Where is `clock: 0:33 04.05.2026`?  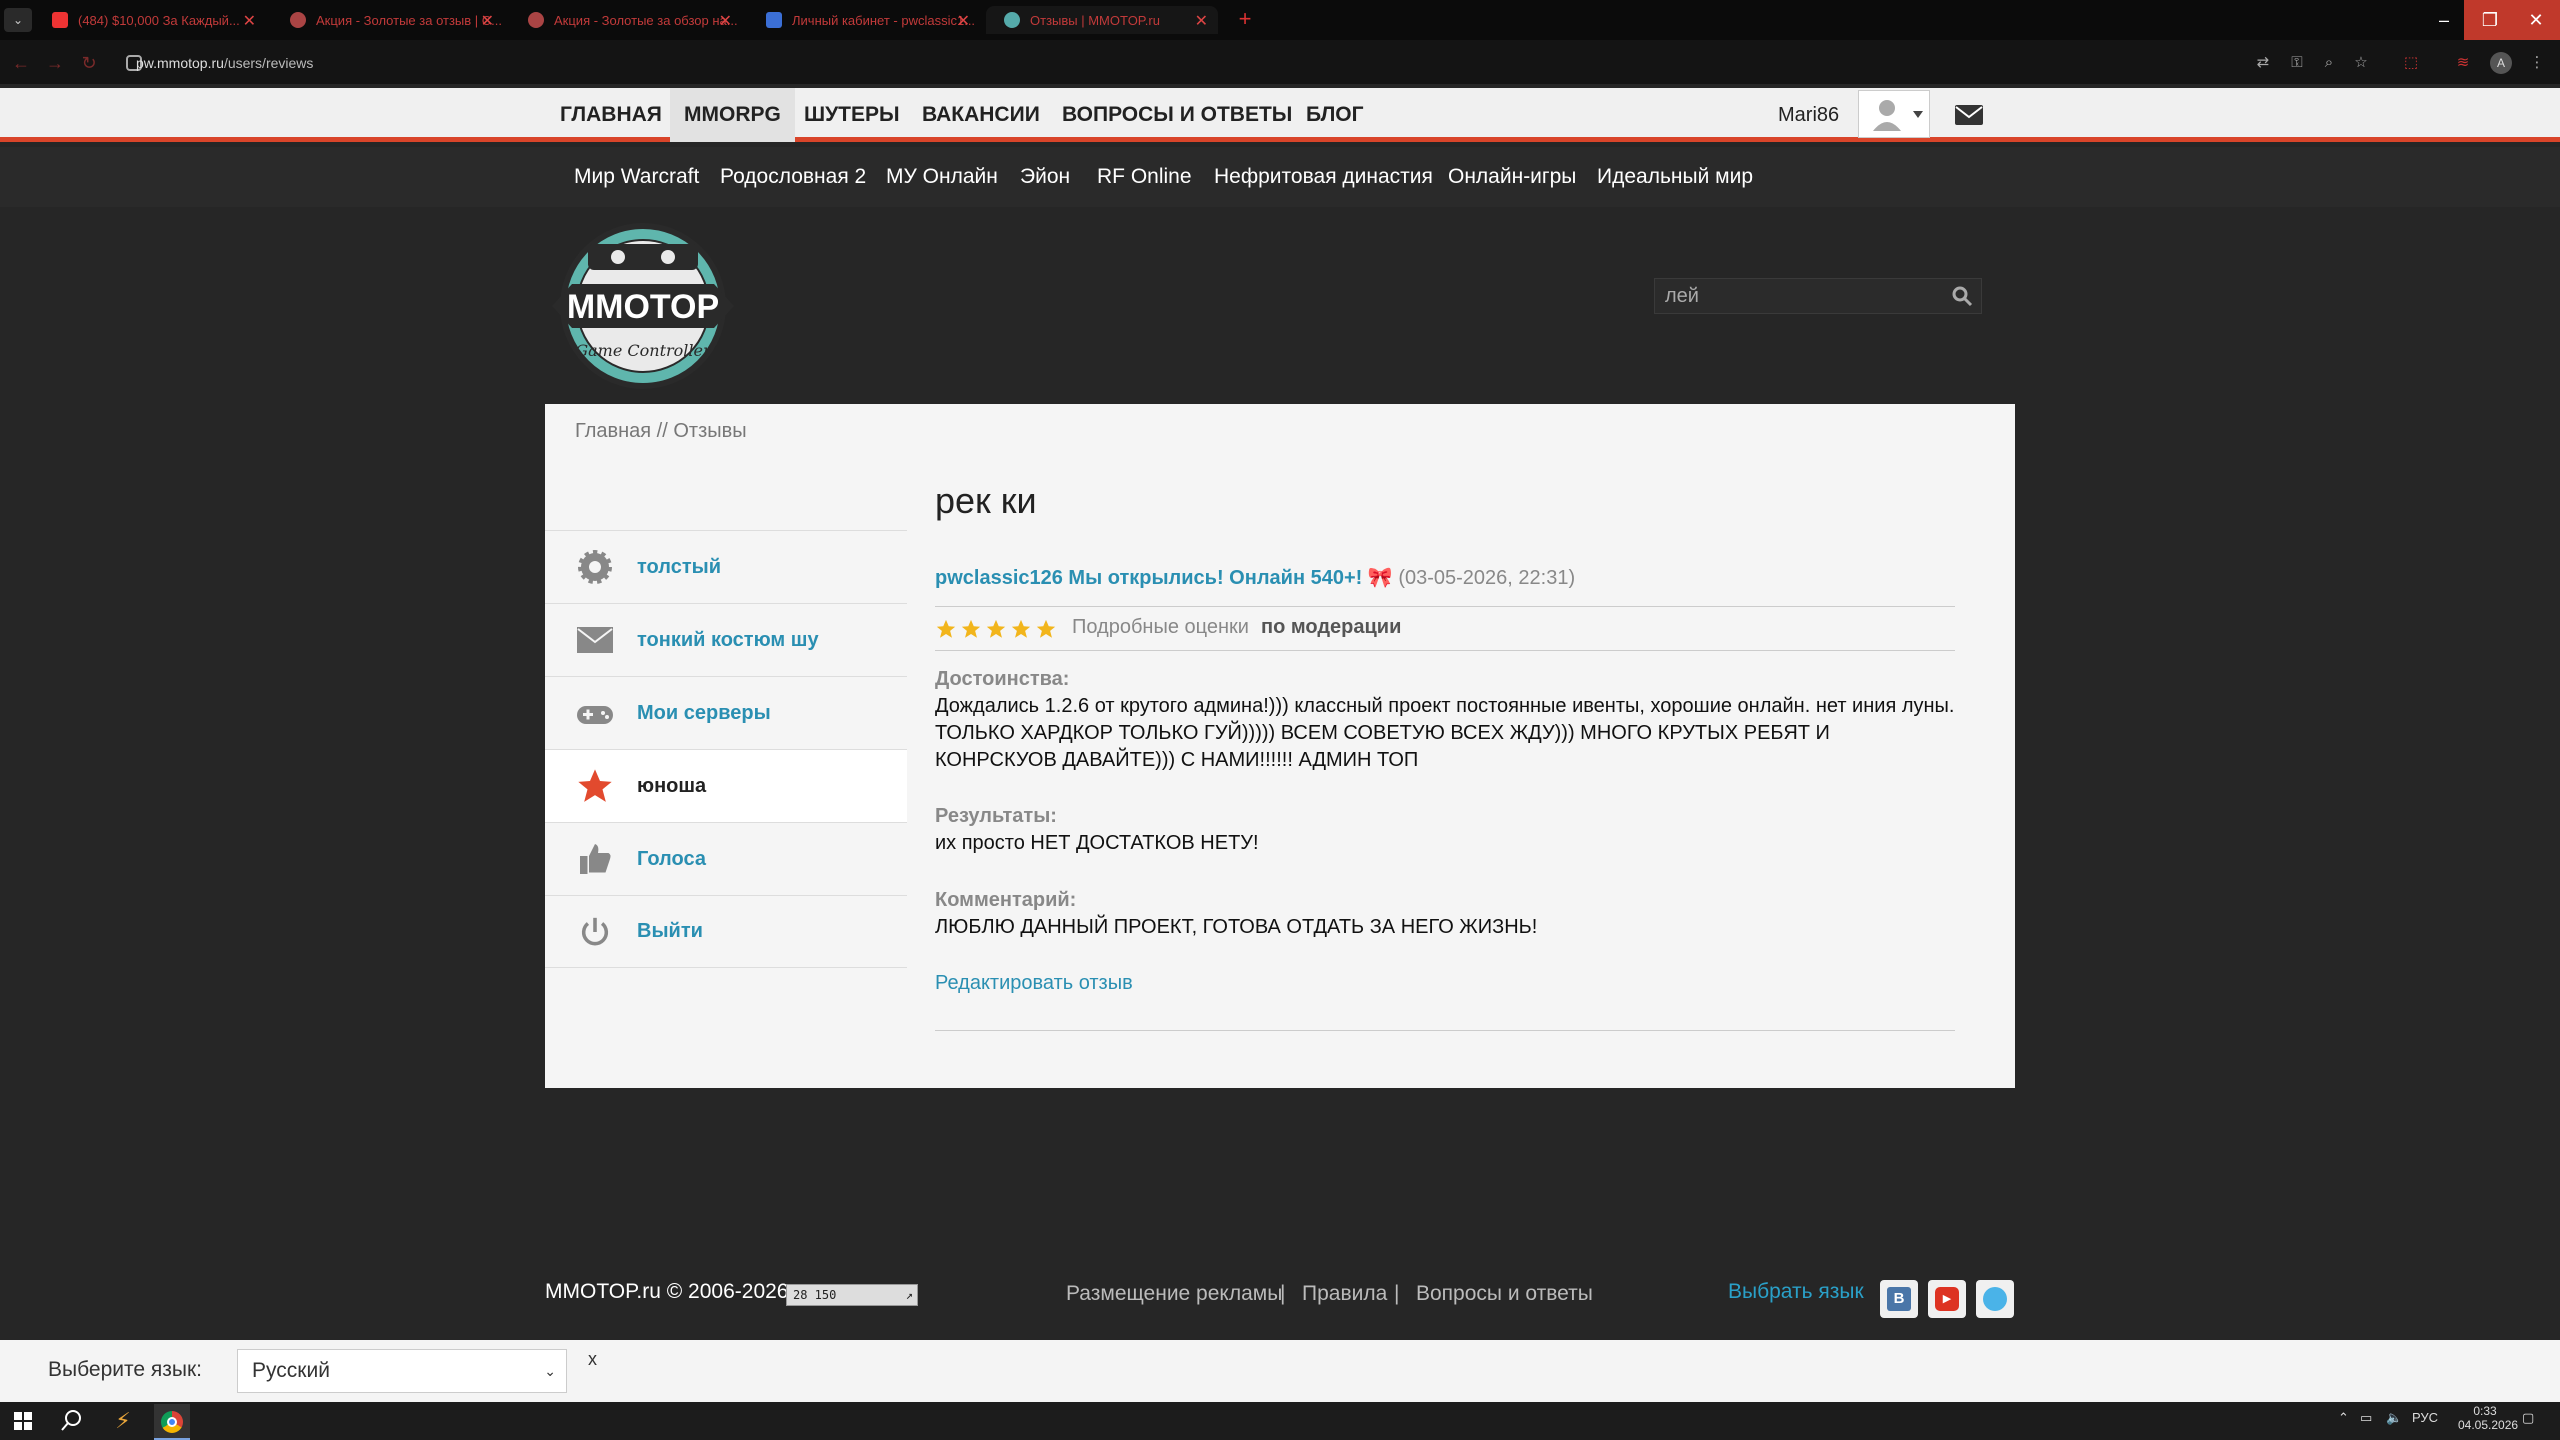 clock: 0:33 04.05.2026 is located at coordinates (2488, 1418).